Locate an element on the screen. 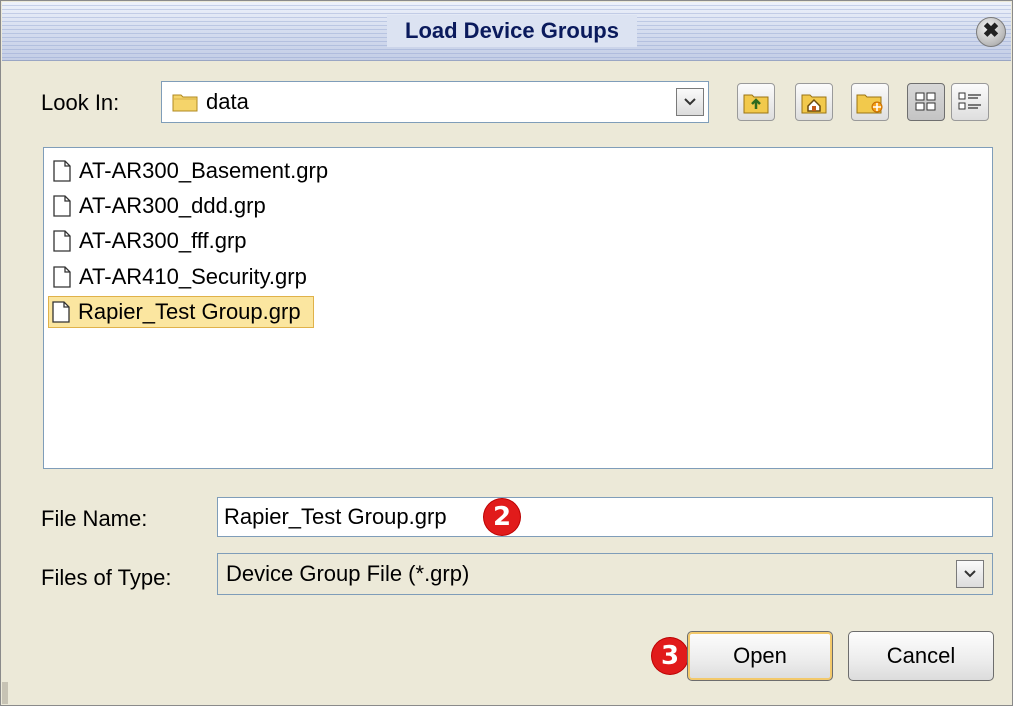  up-one-level-icon is located at coordinates (756, 104).